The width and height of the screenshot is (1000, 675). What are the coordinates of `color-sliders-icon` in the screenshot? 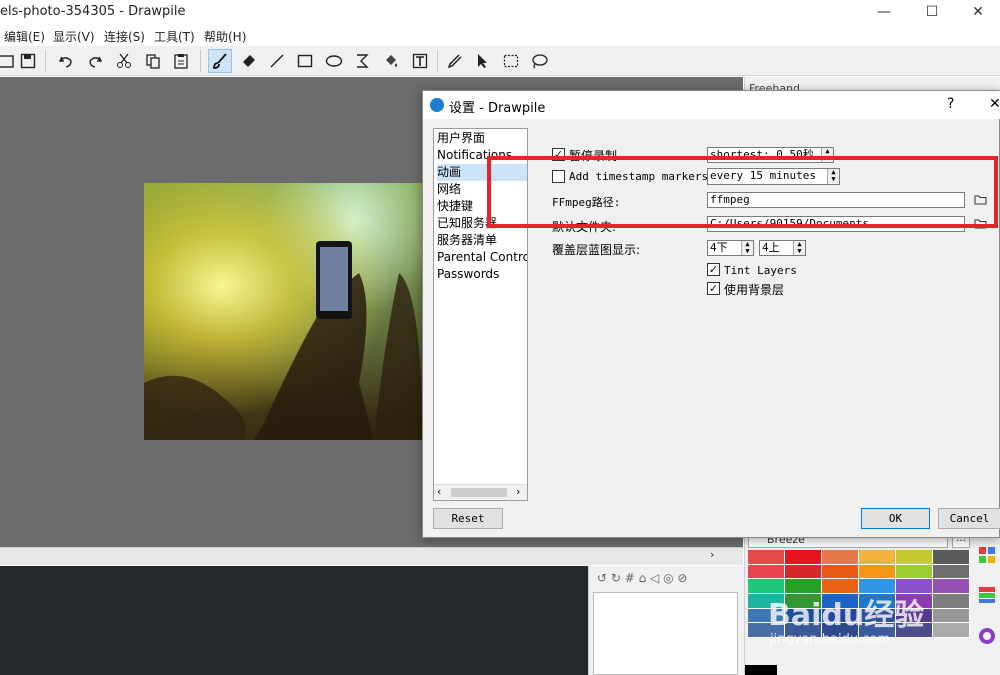 It's located at (987, 595).